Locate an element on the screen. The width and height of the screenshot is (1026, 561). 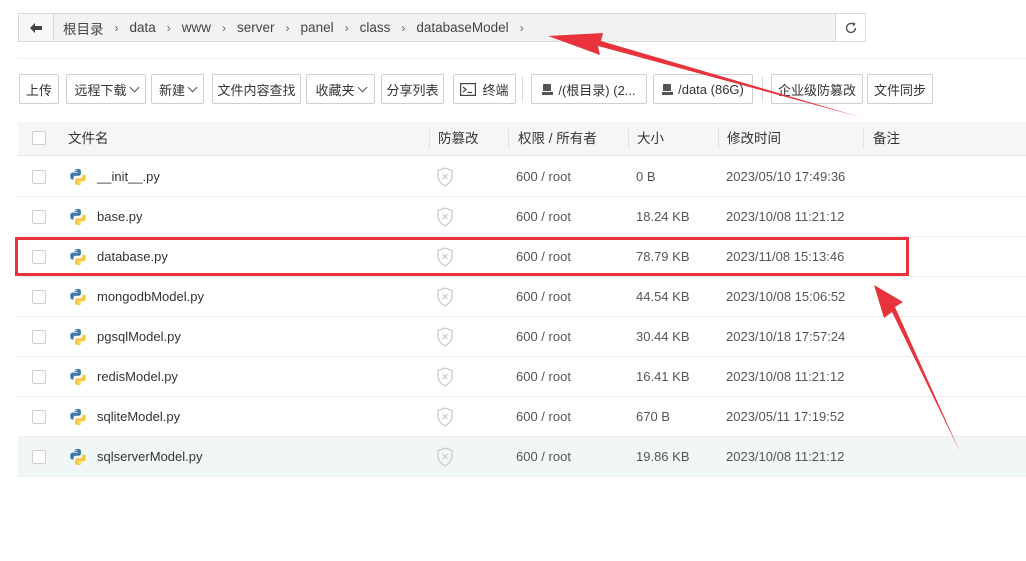
file-name: sqlserverModel.py is located at coordinates (150, 457).